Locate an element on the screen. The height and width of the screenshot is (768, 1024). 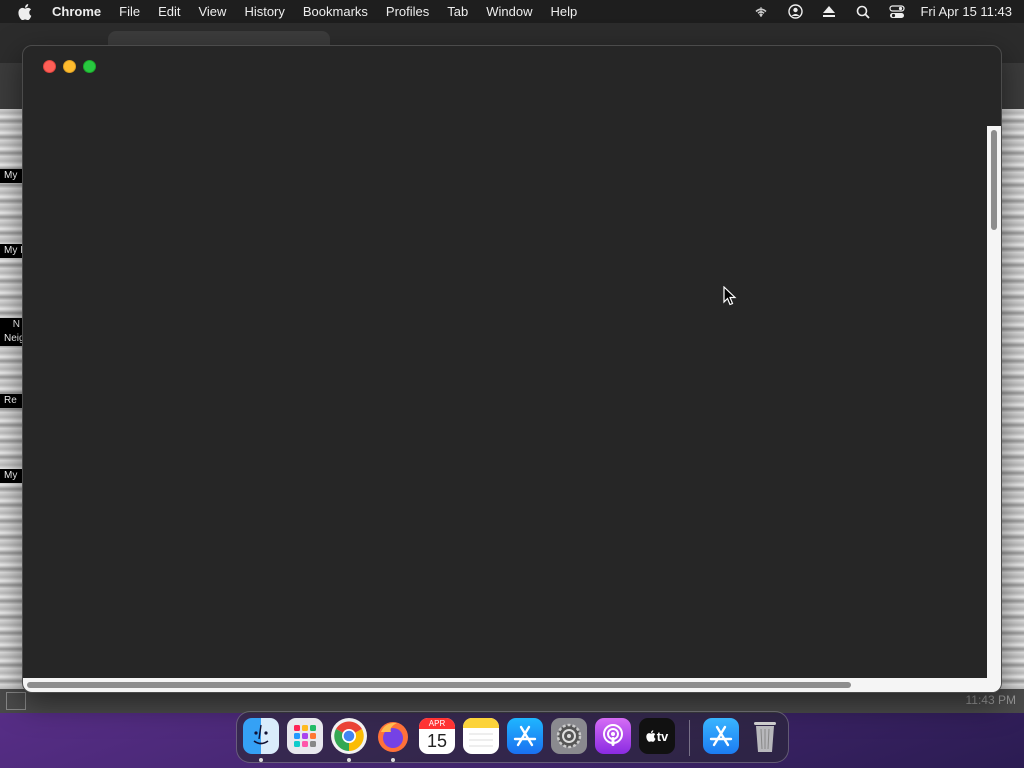
search-icon is located at coordinates (863, 11).